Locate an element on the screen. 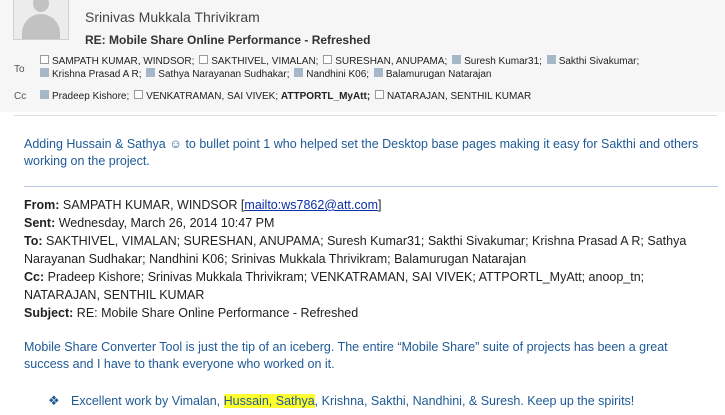  avatar-head-shape is located at coordinates (41, 6).